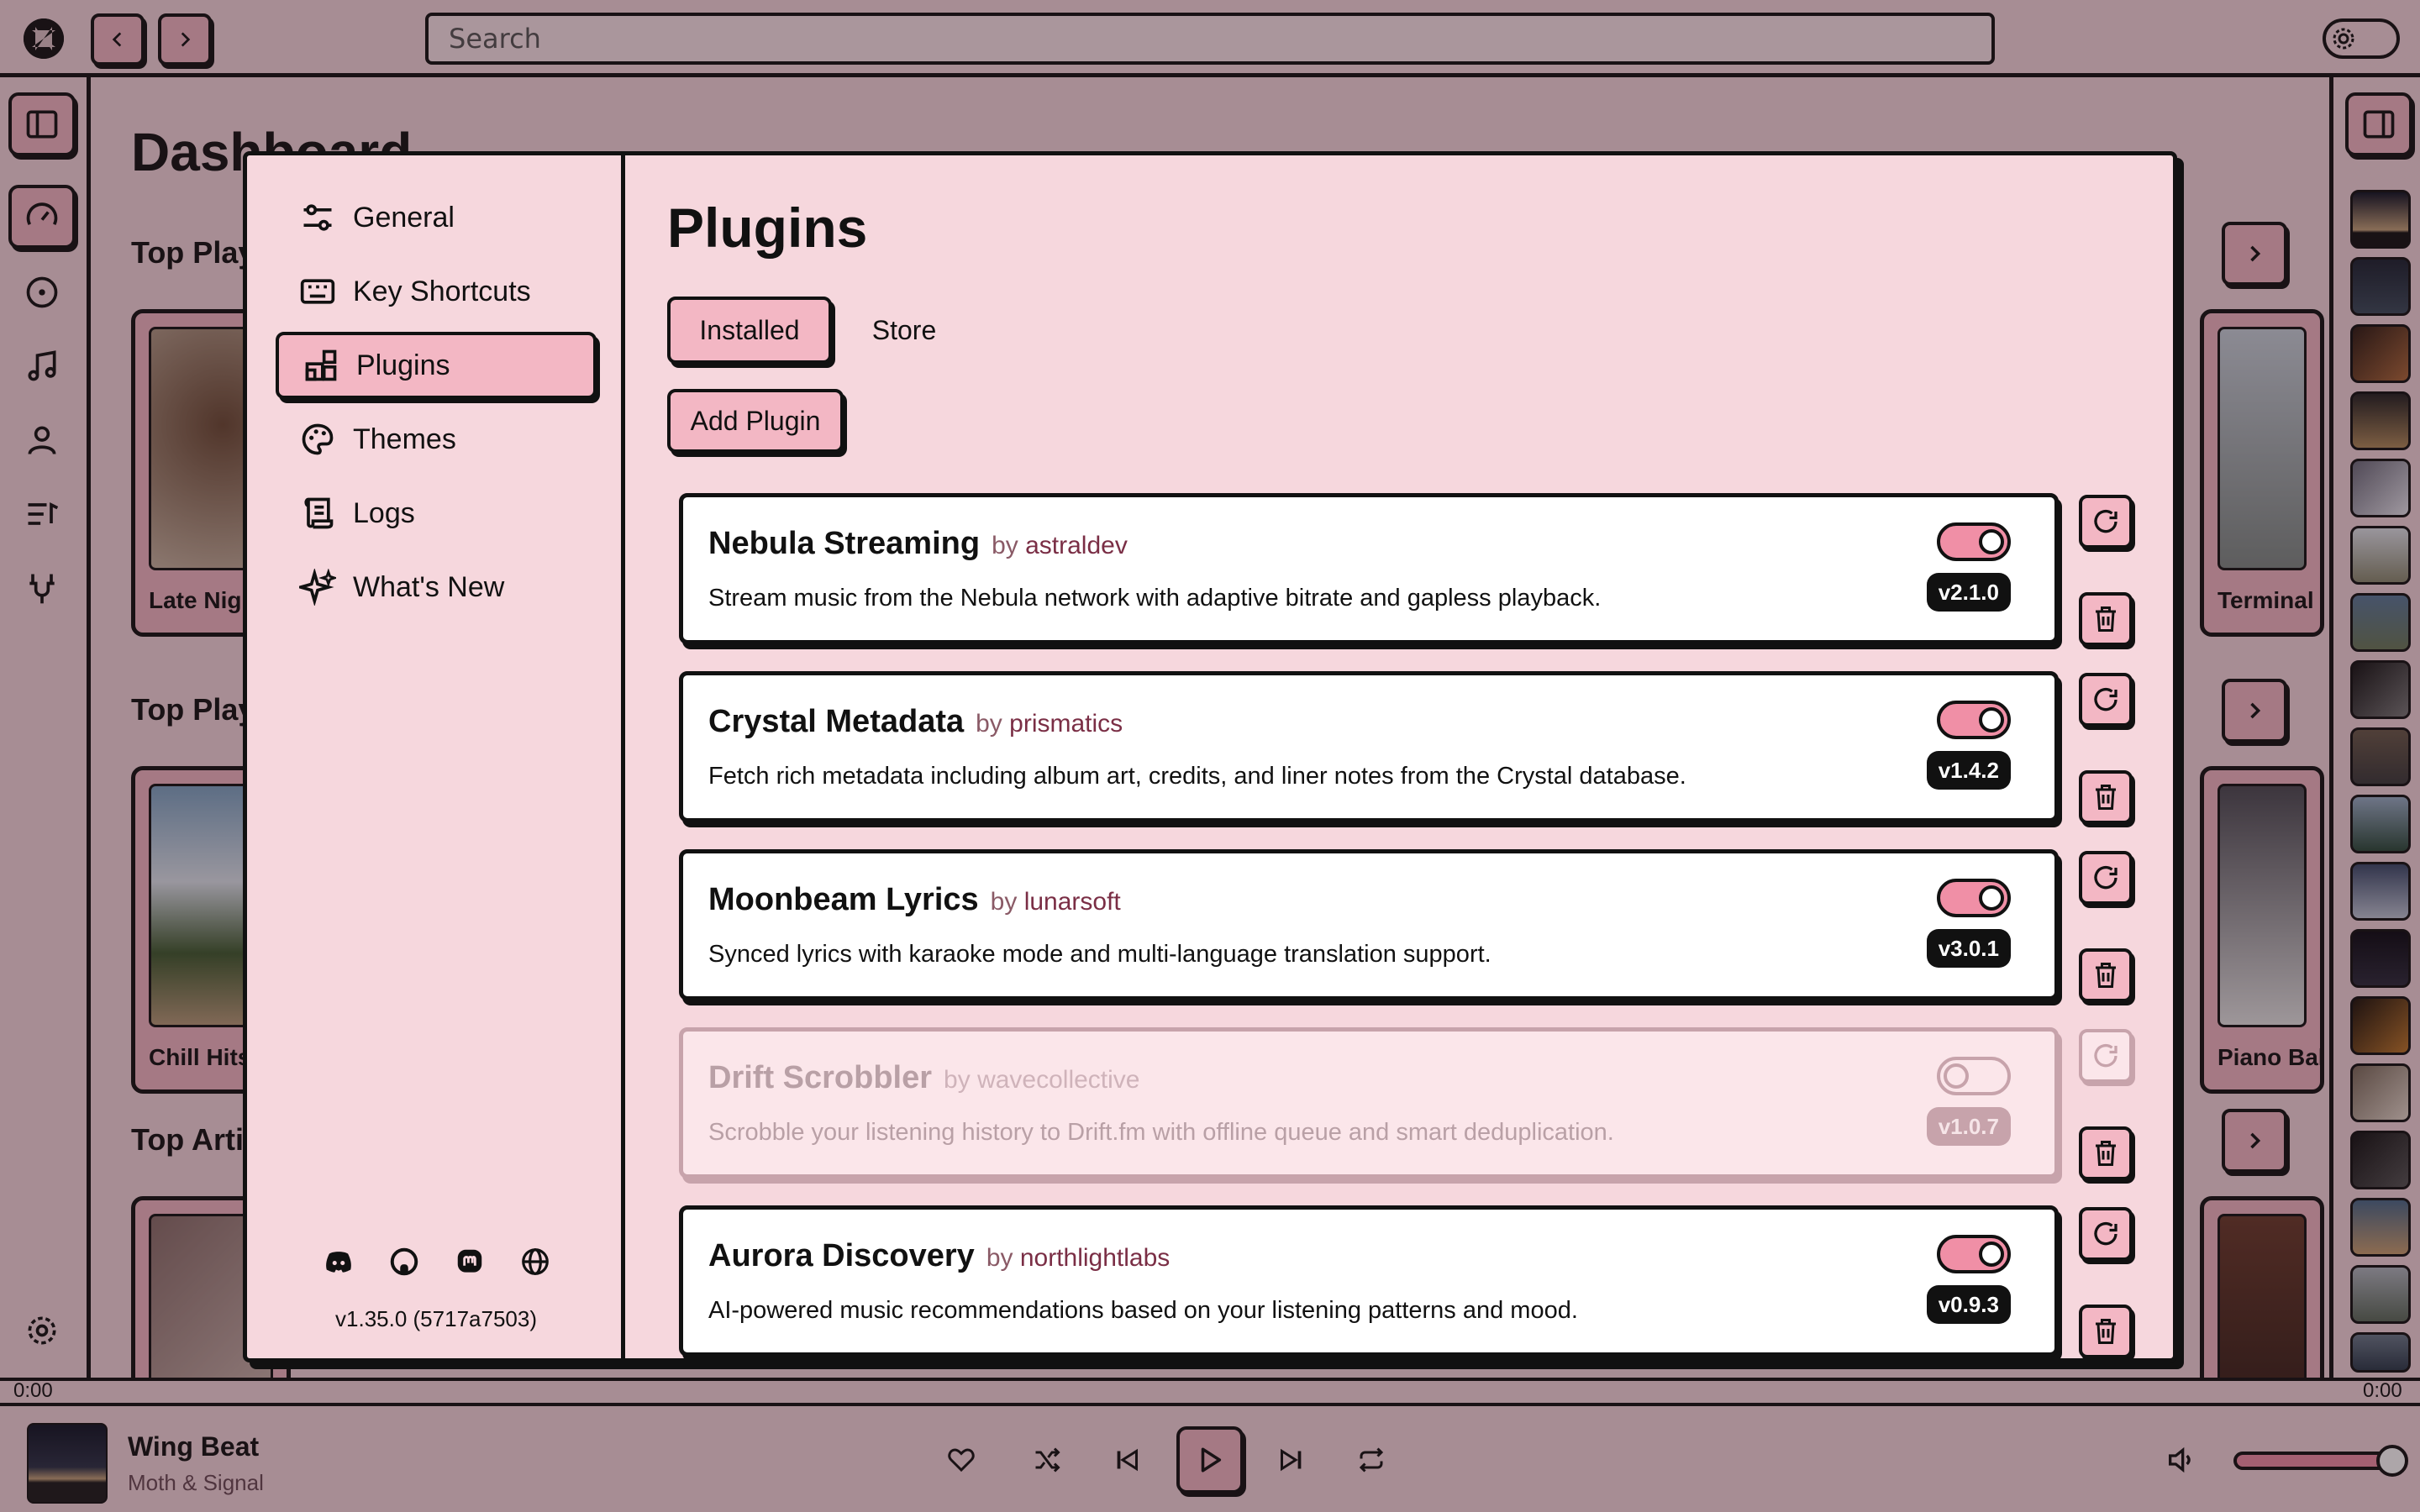 Image resolution: width=2420 pixels, height=1512 pixels. What do you see at coordinates (1969, 592) in the screenshot?
I see `plugin-version-badge: v2.1.0` at bounding box center [1969, 592].